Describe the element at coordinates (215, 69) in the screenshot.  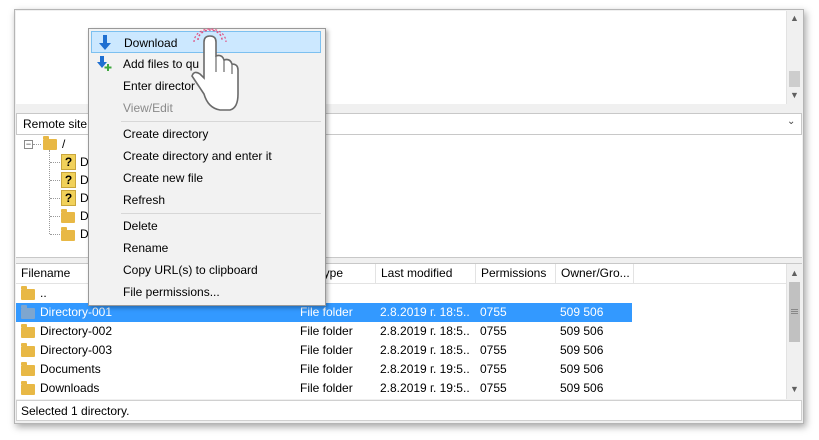
I see `pointing-hand-cursor-icon` at that location.